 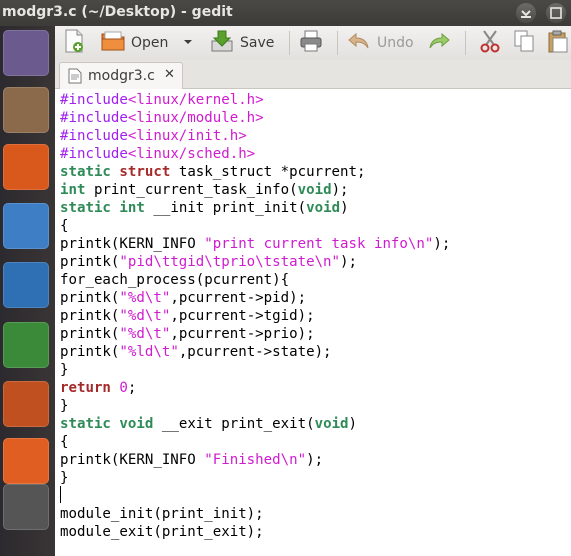 I want to click on code-token: <linux/sched.h>, so click(x=191, y=154).